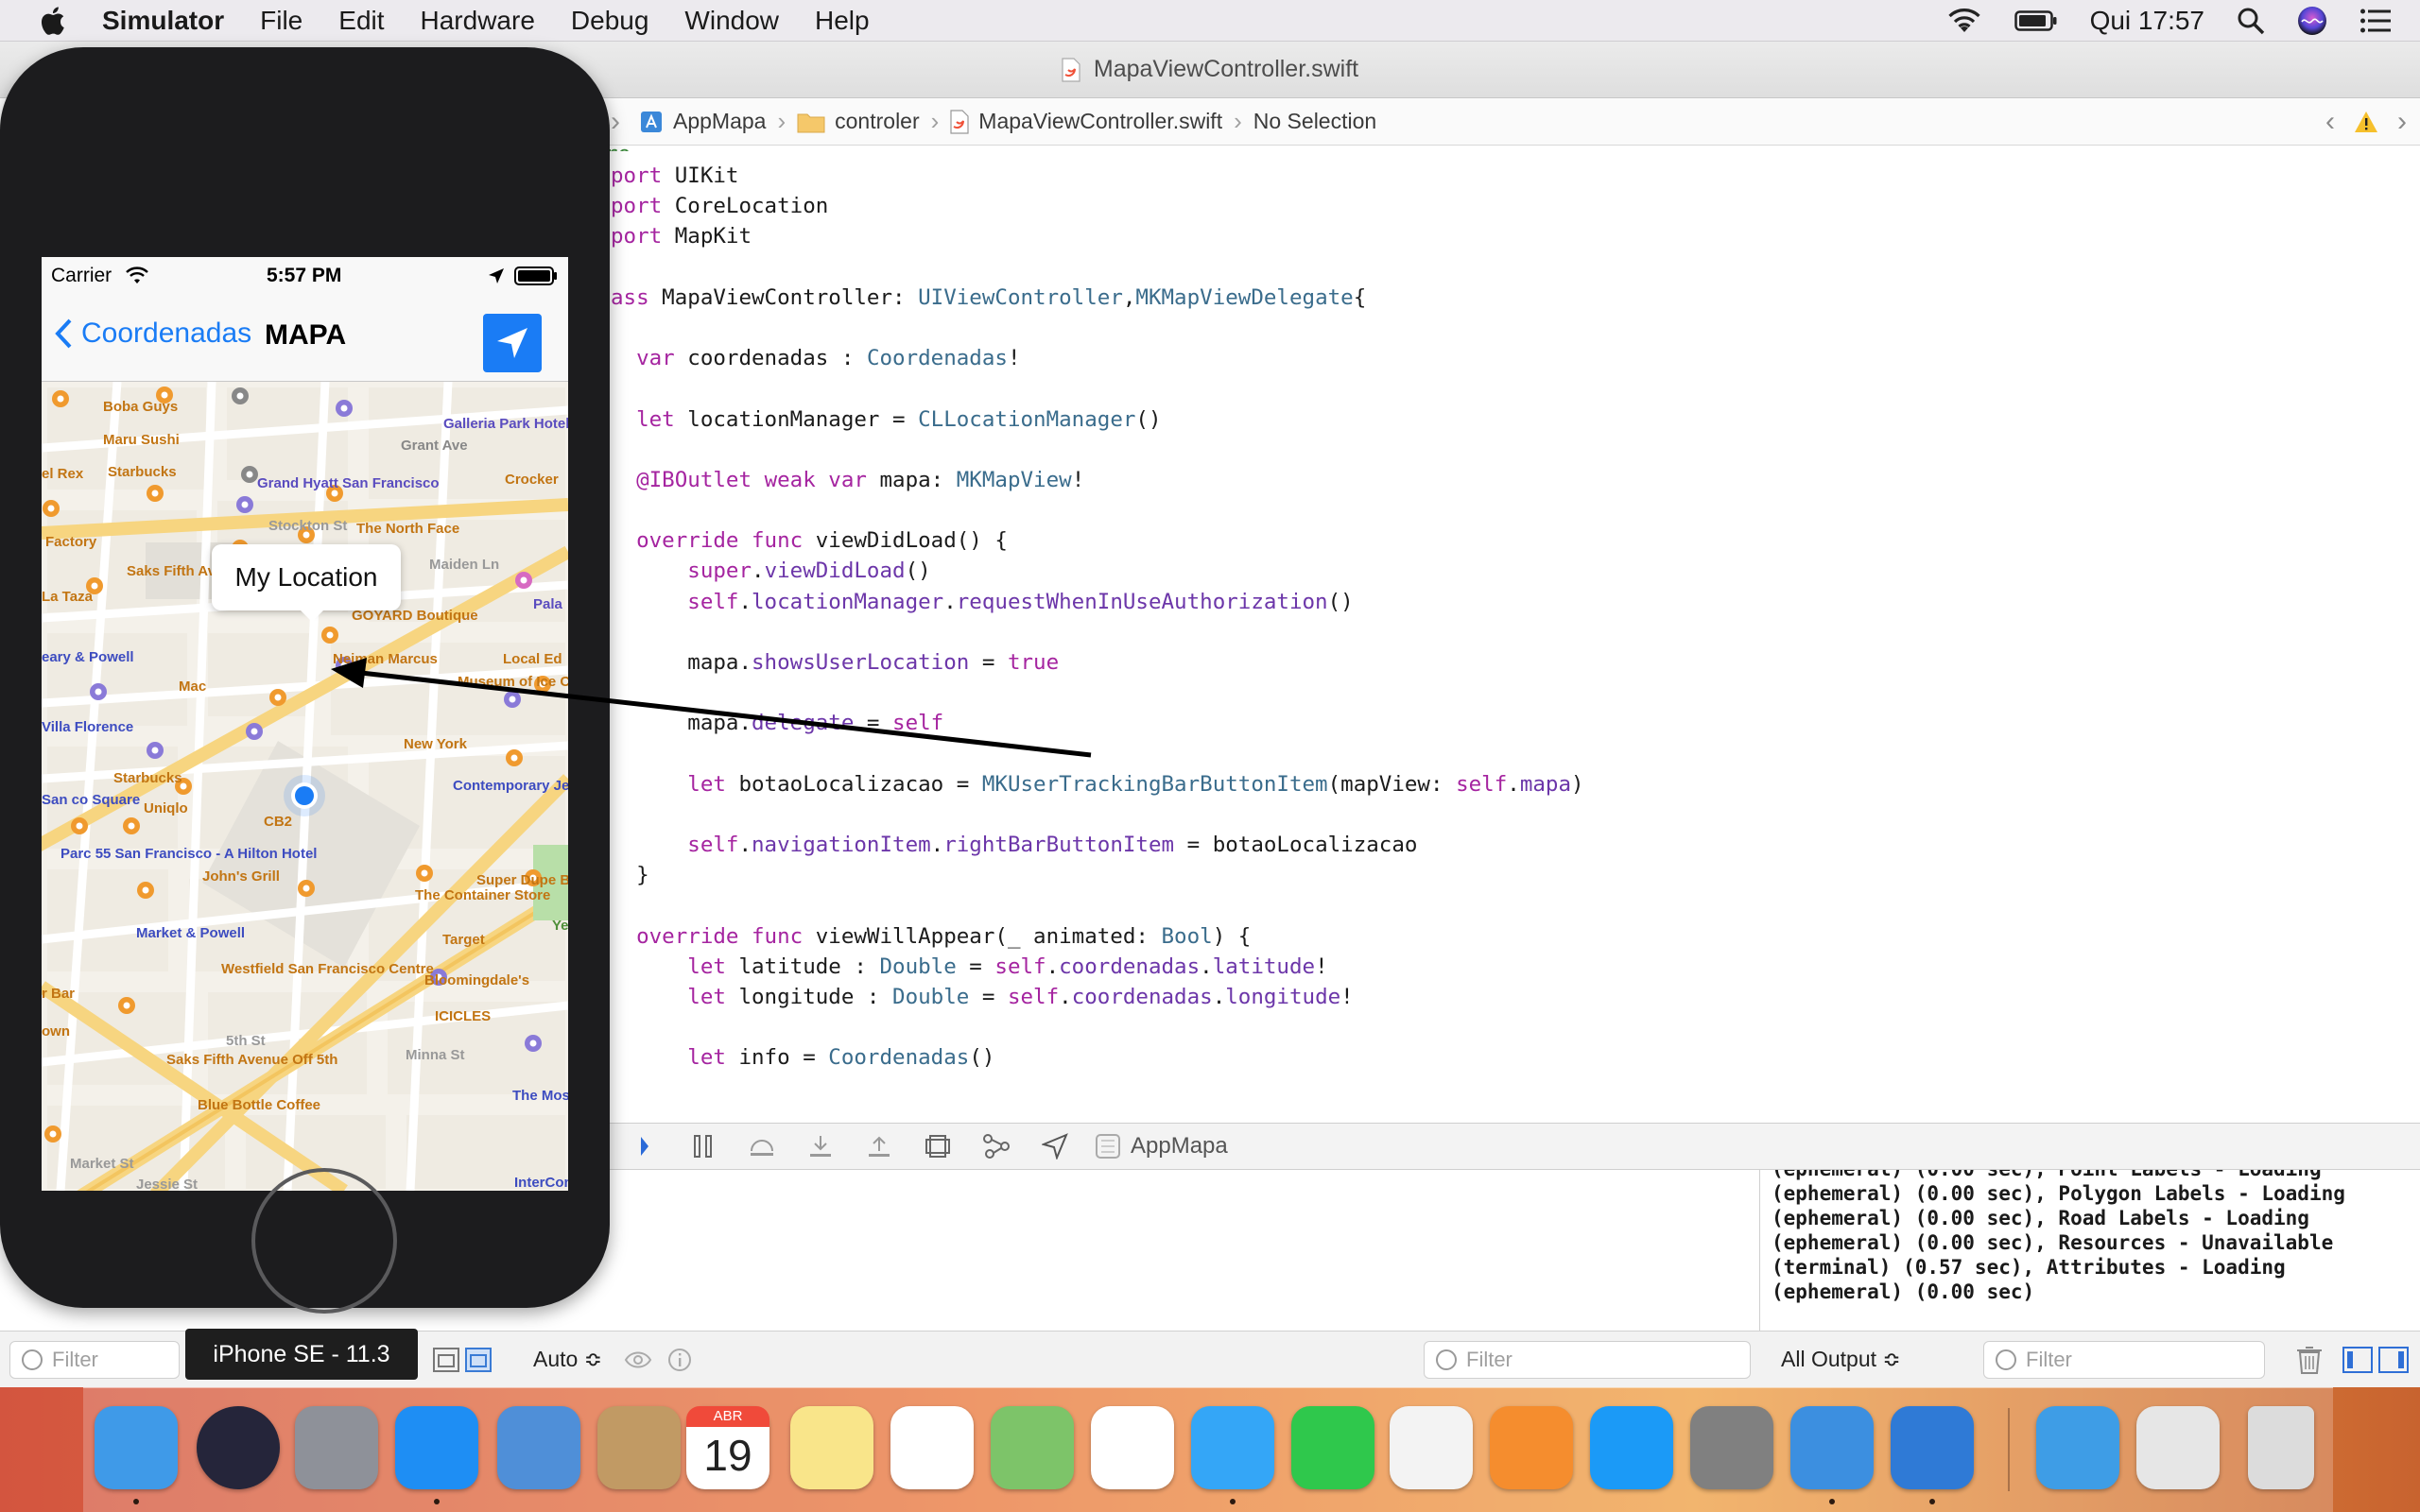 This screenshot has height=1512, width=2420. Describe the element at coordinates (568, 1359) in the screenshot. I see `auto-variables-popup: Auto ≎` at that location.